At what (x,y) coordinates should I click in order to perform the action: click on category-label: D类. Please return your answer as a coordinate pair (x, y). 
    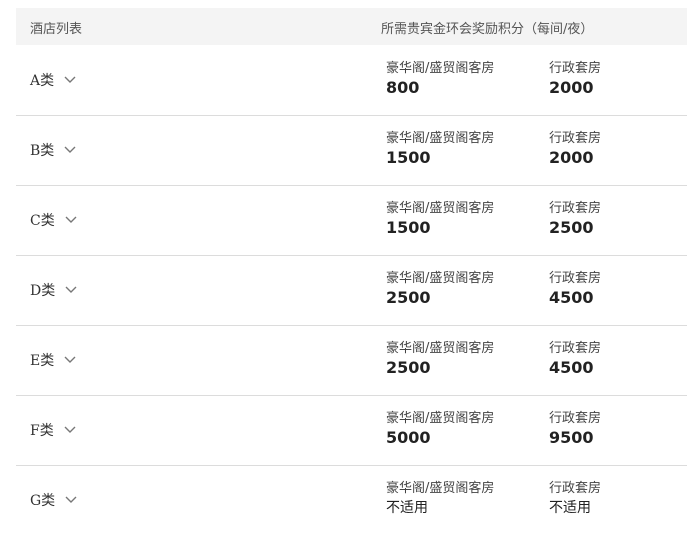
    Looking at the image, I should click on (43, 291).